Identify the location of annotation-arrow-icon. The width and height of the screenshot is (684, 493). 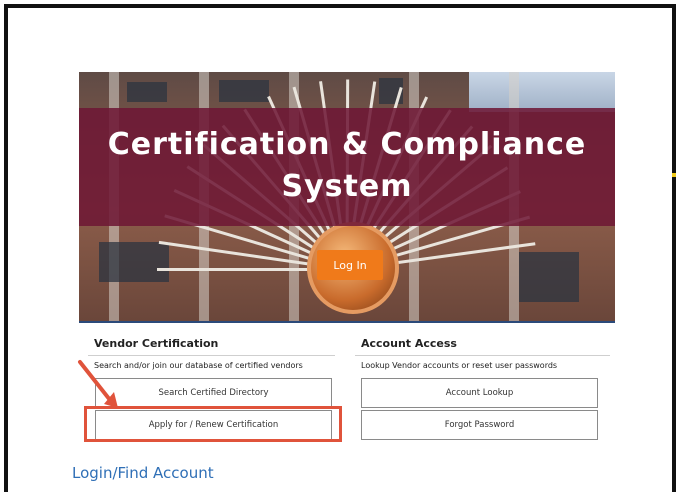
(98, 384).